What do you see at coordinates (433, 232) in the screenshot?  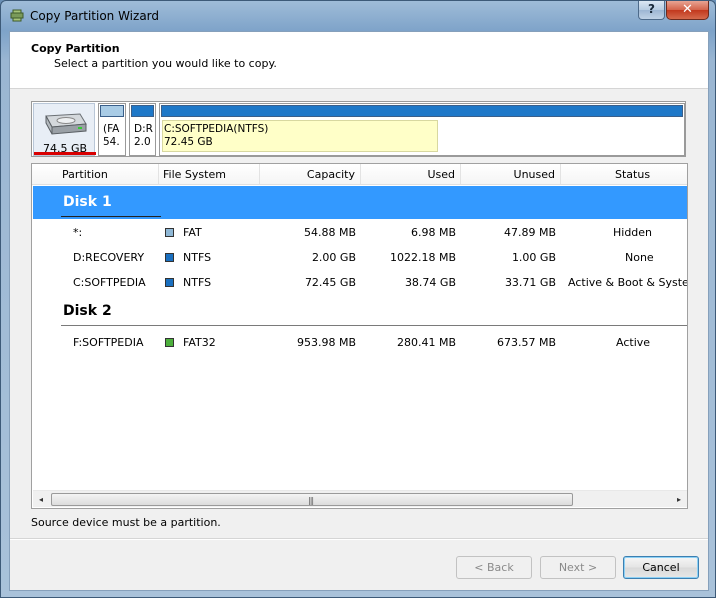 I see `cell-used: 6.98 MB` at bounding box center [433, 232].